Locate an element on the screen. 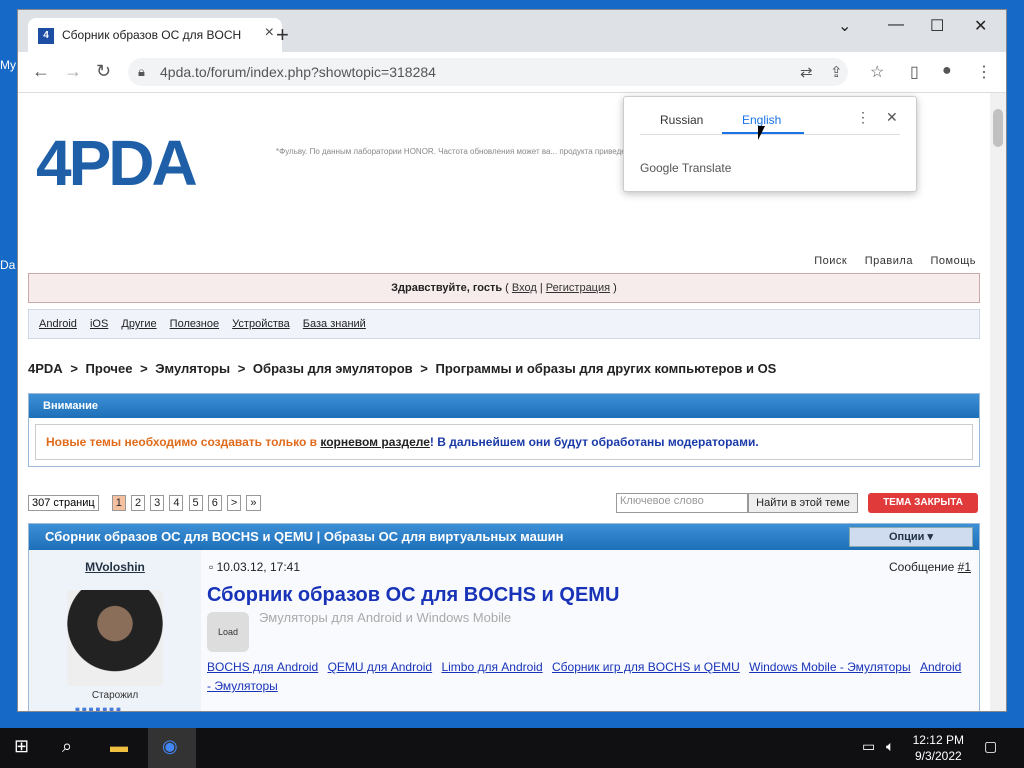 This screenshot has height=768, width=1024. notification-icon: ▢ is located at coordinates (990, 746).